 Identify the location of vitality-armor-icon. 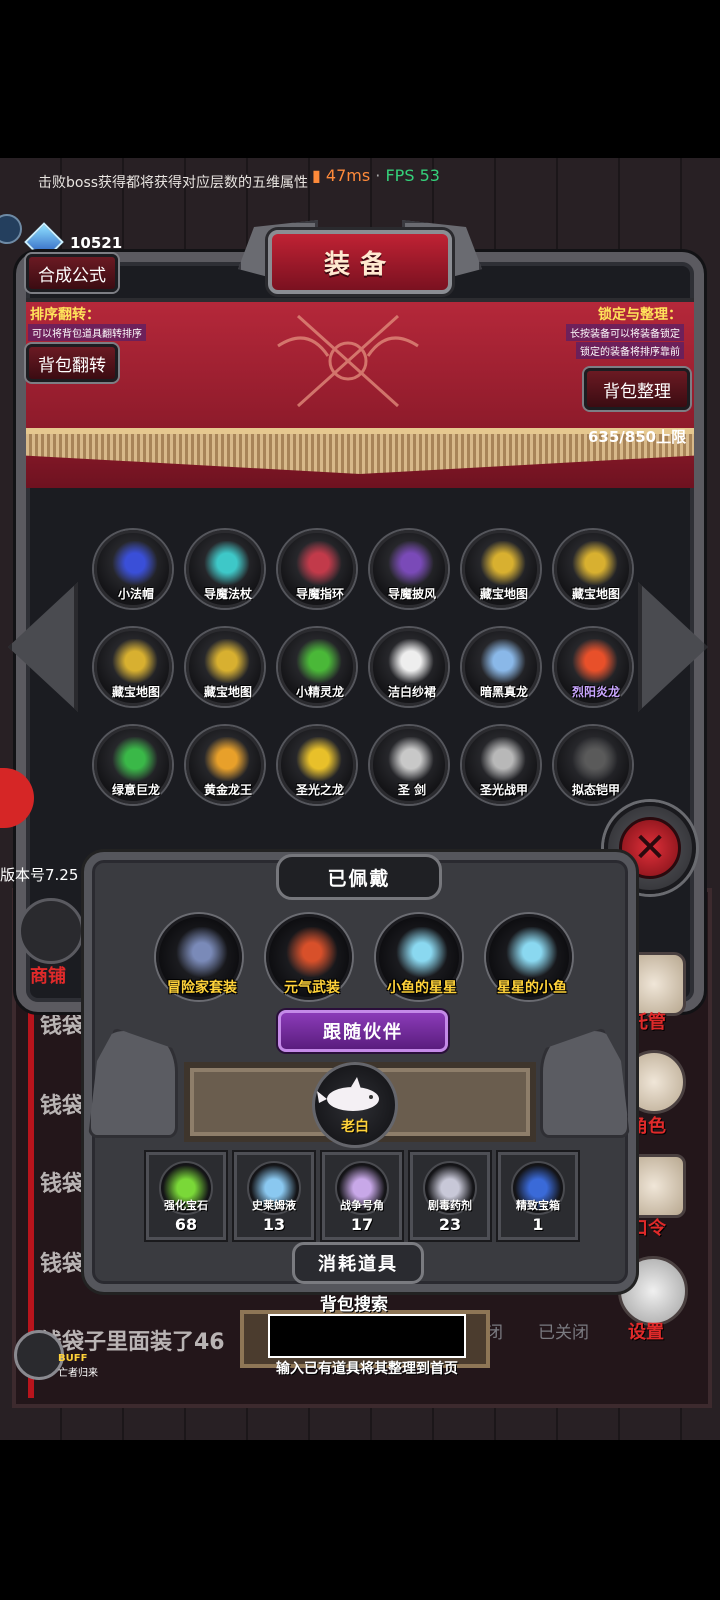
(312, 952).